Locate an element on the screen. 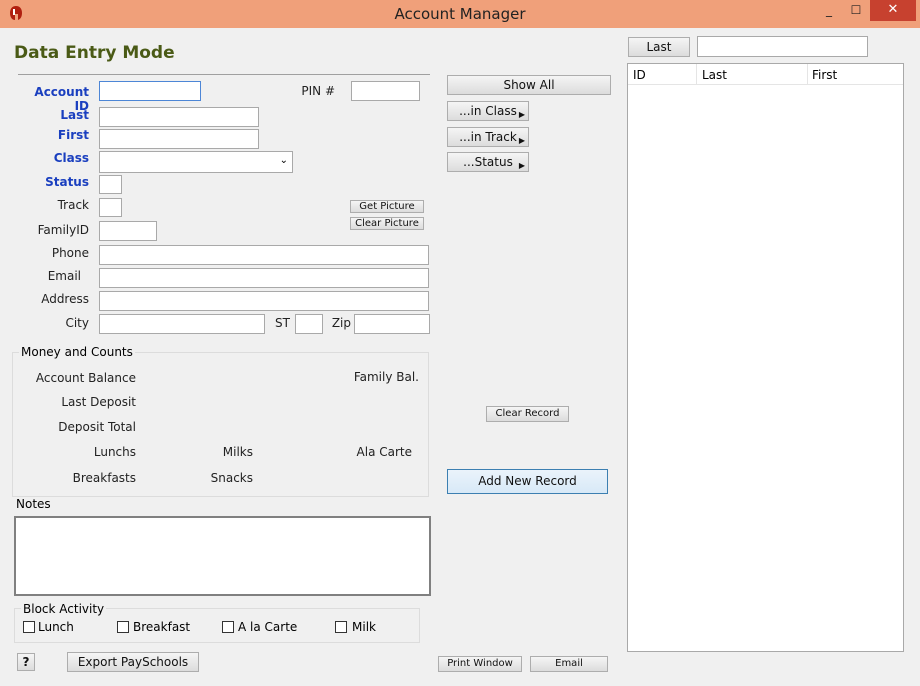  family-id-input is located at coordinates (128, 231).